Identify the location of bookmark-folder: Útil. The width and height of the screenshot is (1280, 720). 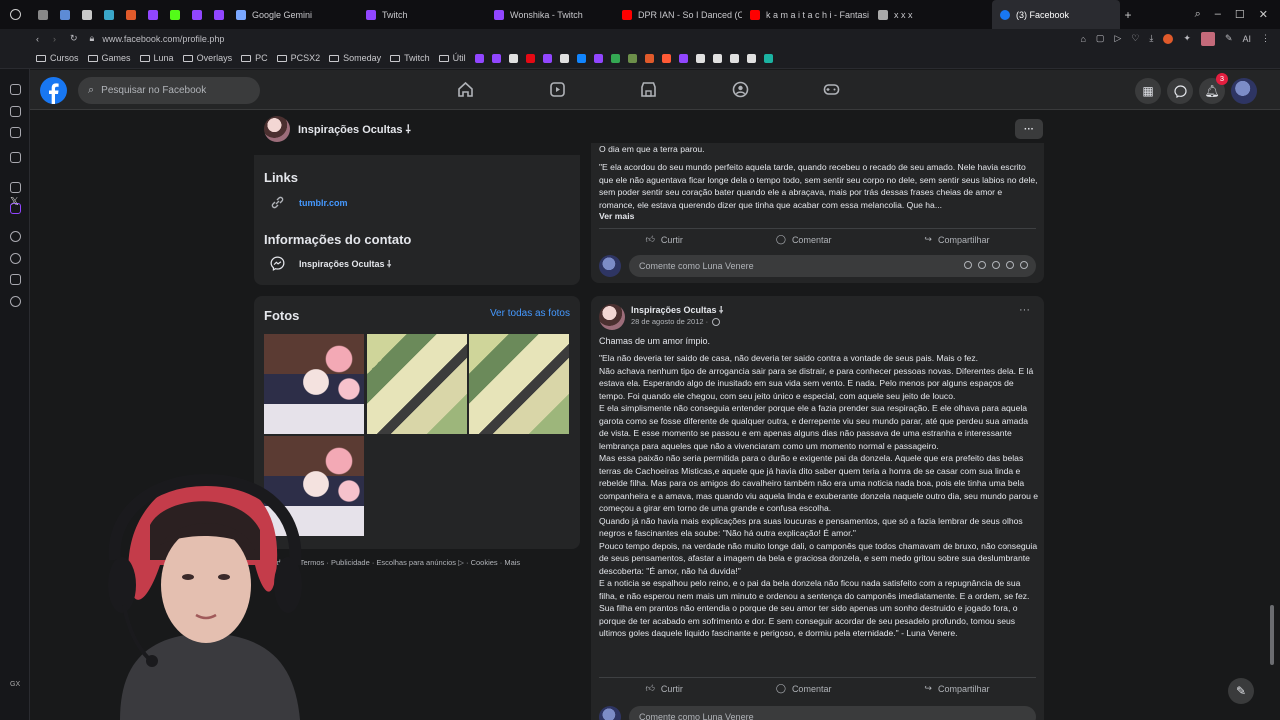
(452, 58).